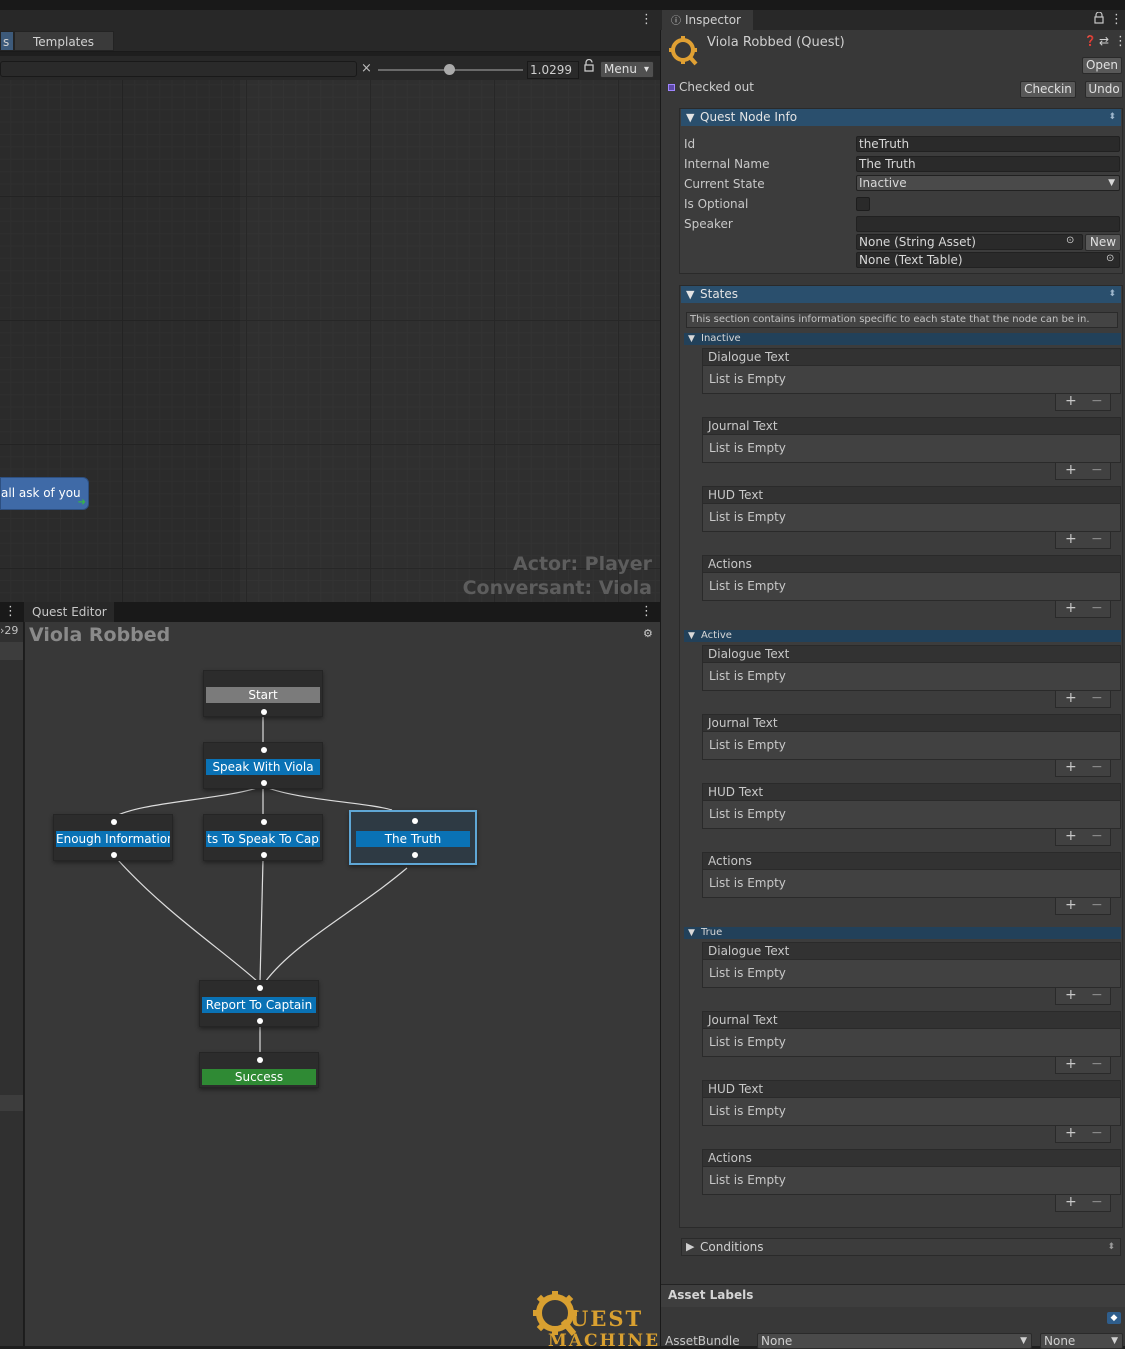  Describe the element at coordinates (988, 260) in the screenshot. I see `text-table-field: None (Text Table)` at that location.